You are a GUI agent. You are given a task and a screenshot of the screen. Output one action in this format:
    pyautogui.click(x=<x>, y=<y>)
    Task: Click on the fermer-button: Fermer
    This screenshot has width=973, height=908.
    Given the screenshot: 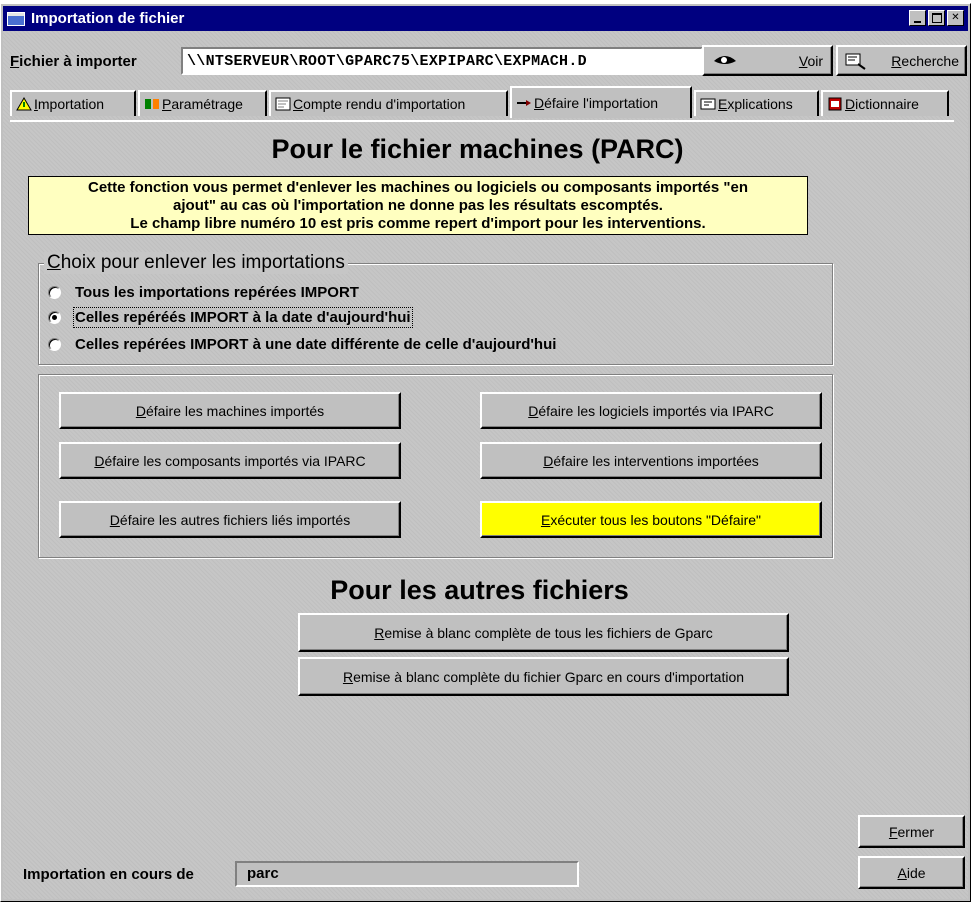 What is the action you would take?
    pyautogui.click(x=911, y=831)
    